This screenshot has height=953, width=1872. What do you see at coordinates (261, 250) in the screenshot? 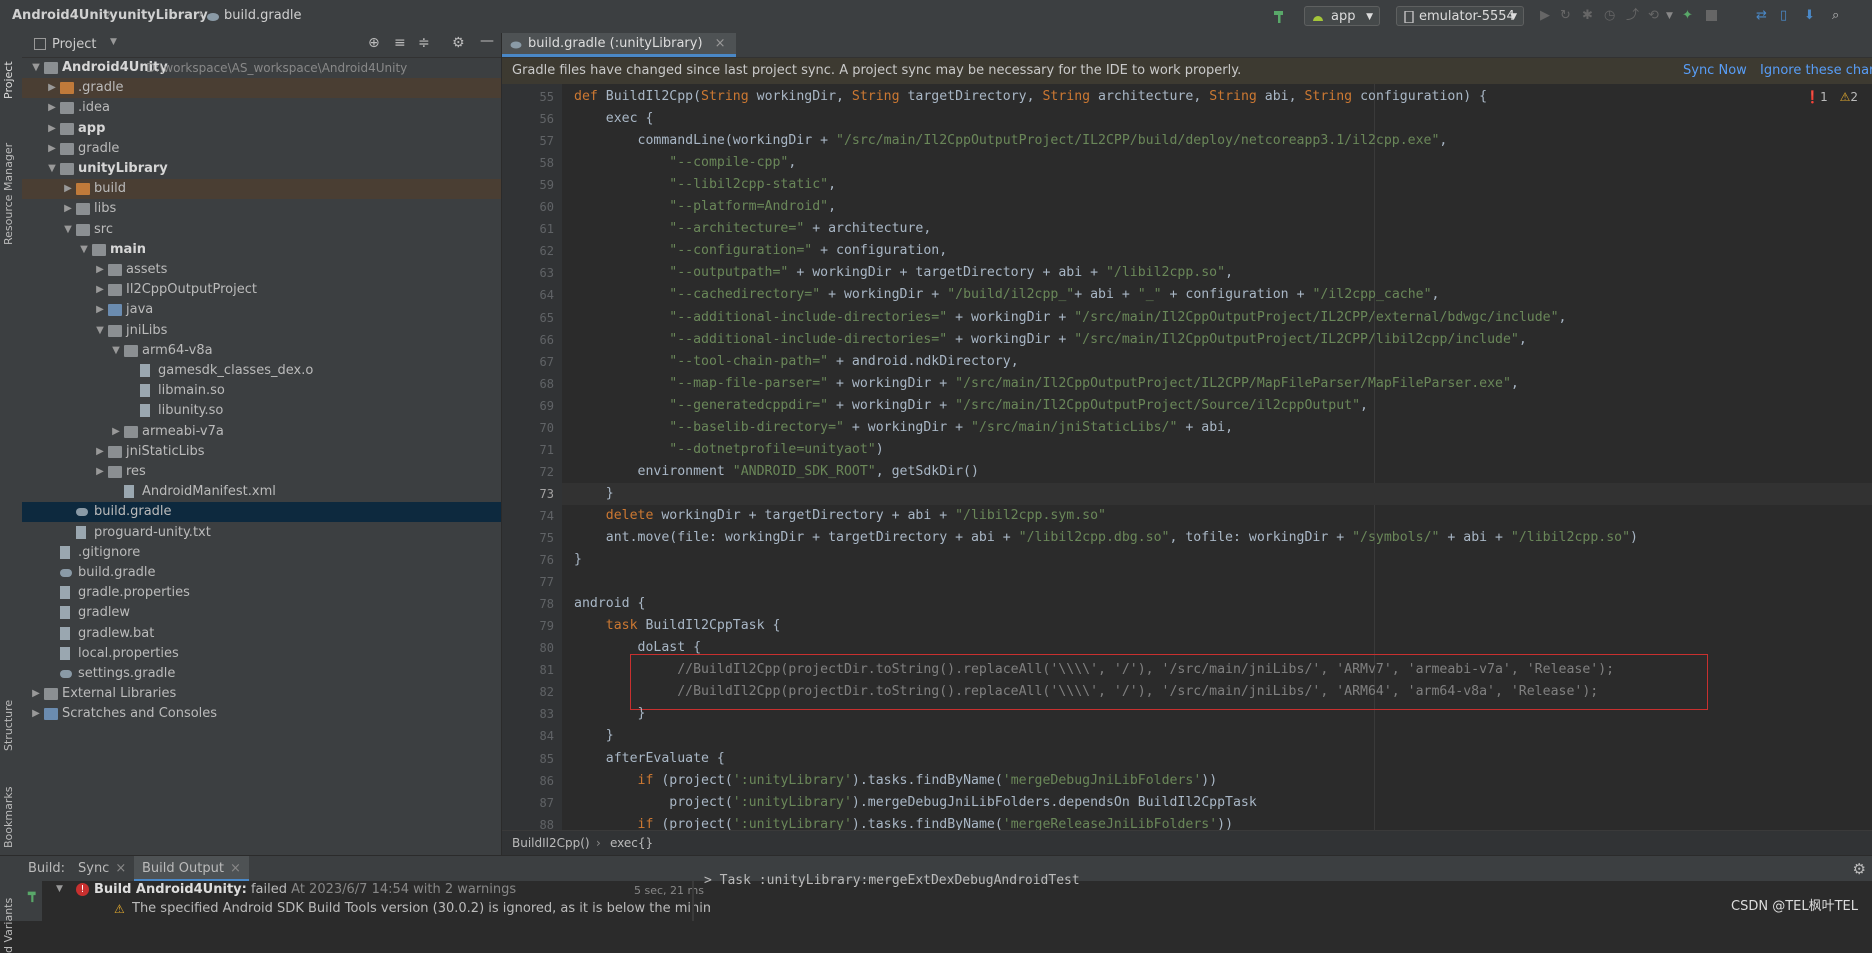
I see `tree-item: ▼ main` at bounding box center [261, 250].